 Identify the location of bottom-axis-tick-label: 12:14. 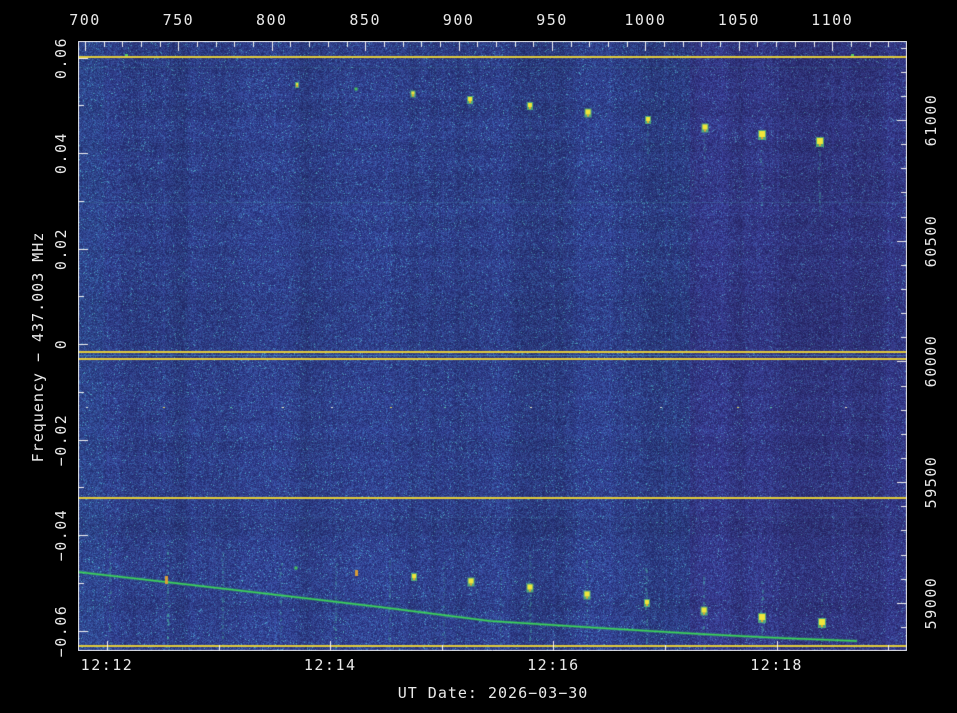
(330, 665).